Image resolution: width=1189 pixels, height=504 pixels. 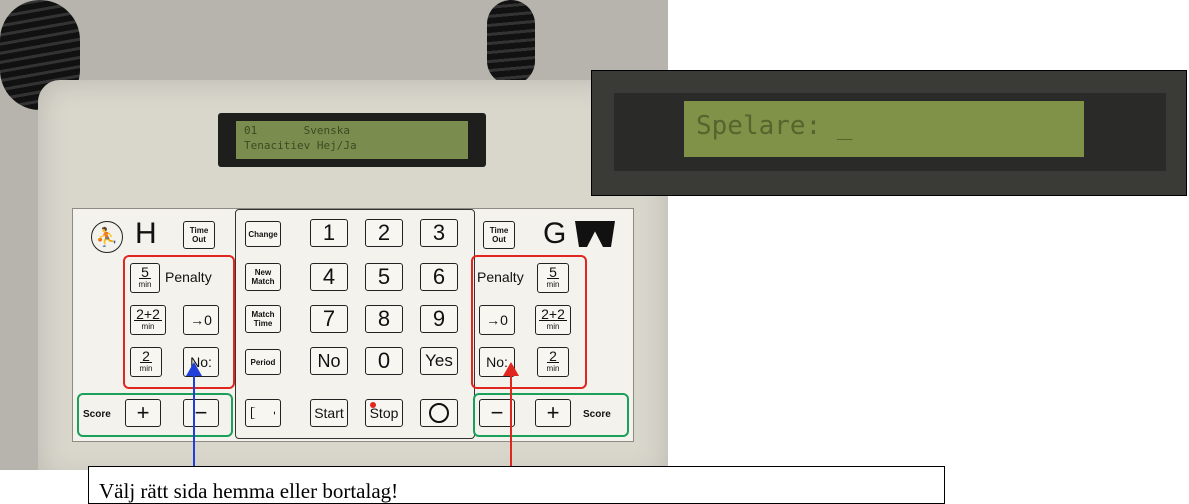 I want to click on new-match-button: New Match, so click(x=263, y=277).